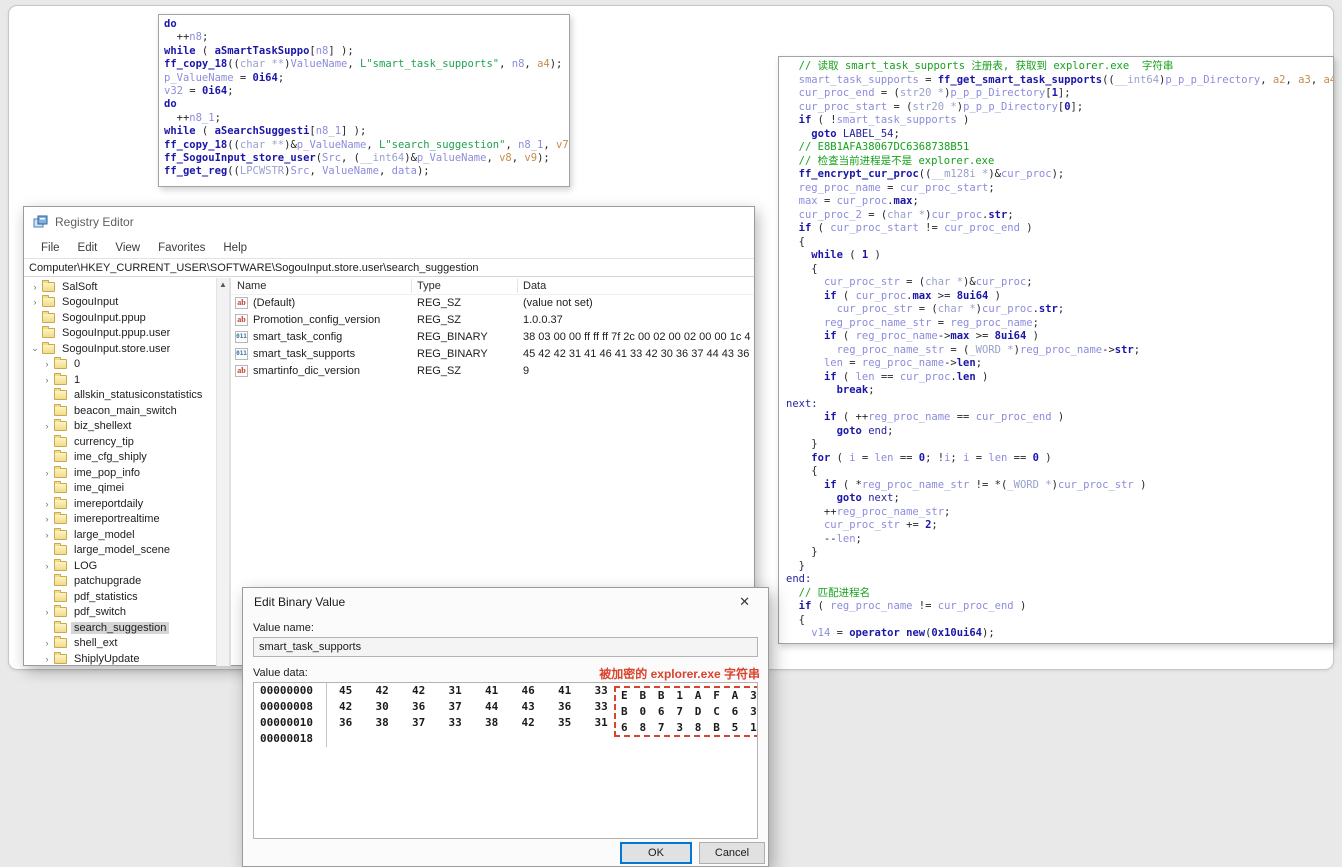  I want to click on column-name: Name, so click(251, 286).